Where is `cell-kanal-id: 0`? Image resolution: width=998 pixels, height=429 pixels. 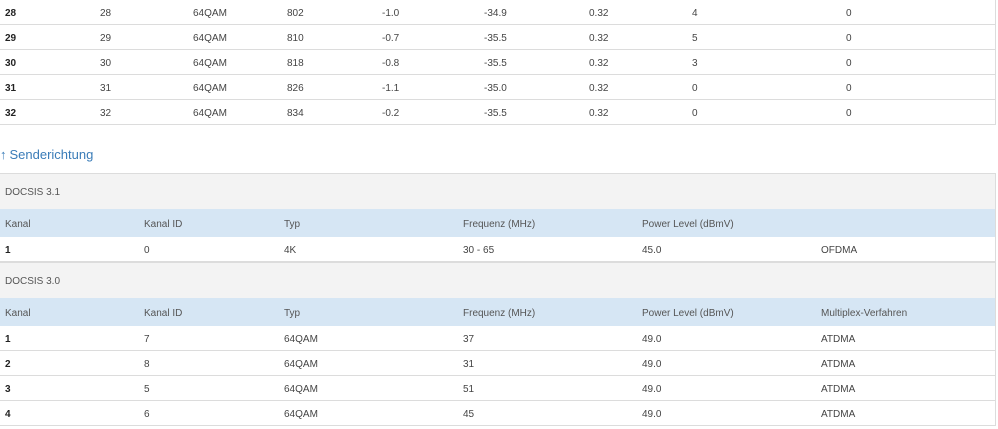 cell-kanal-id: 0 is located at coordinates (147, 250).